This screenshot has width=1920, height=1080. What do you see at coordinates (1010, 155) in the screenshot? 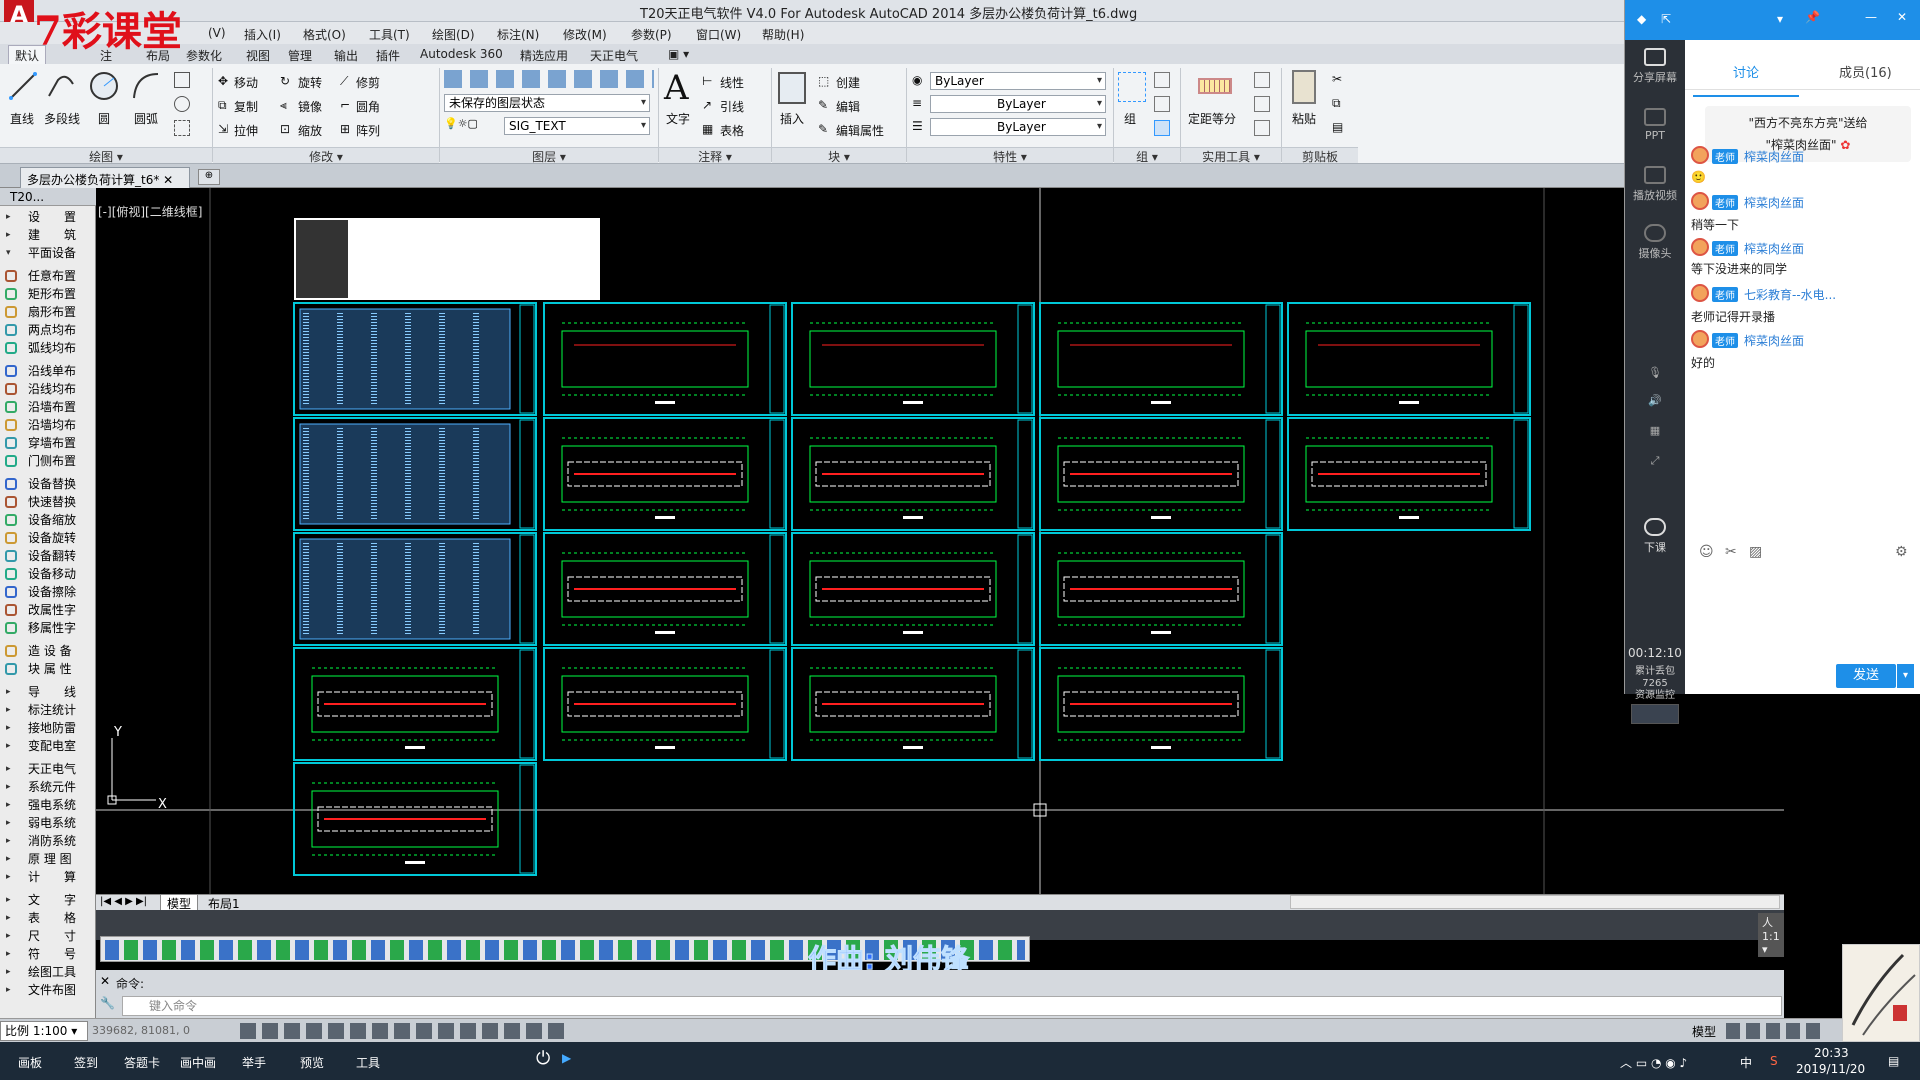
I see `properties-panel-title: 特性 ▾` at bounding box center [1010, 155].